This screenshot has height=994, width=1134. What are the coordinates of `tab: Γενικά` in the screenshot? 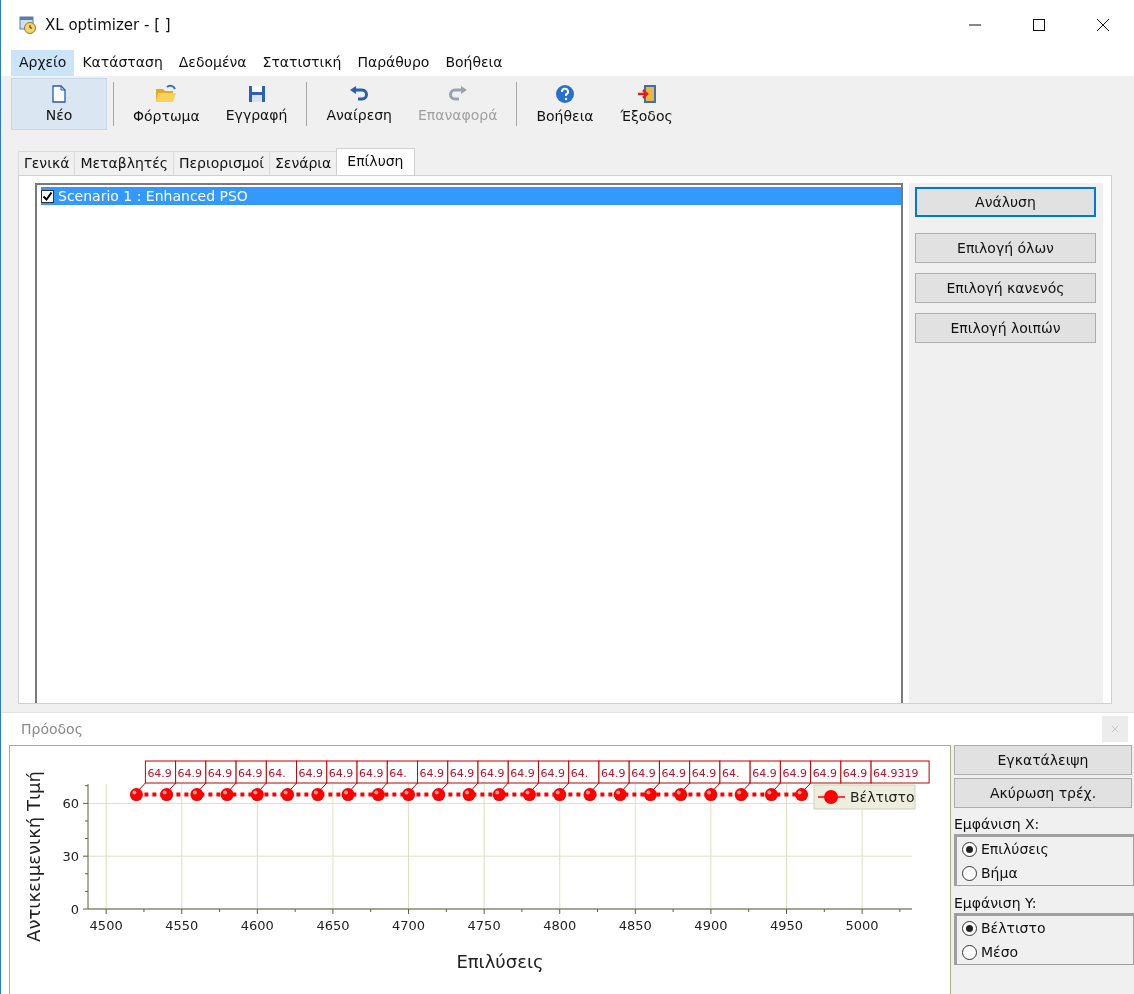 It's located at (47, 163).